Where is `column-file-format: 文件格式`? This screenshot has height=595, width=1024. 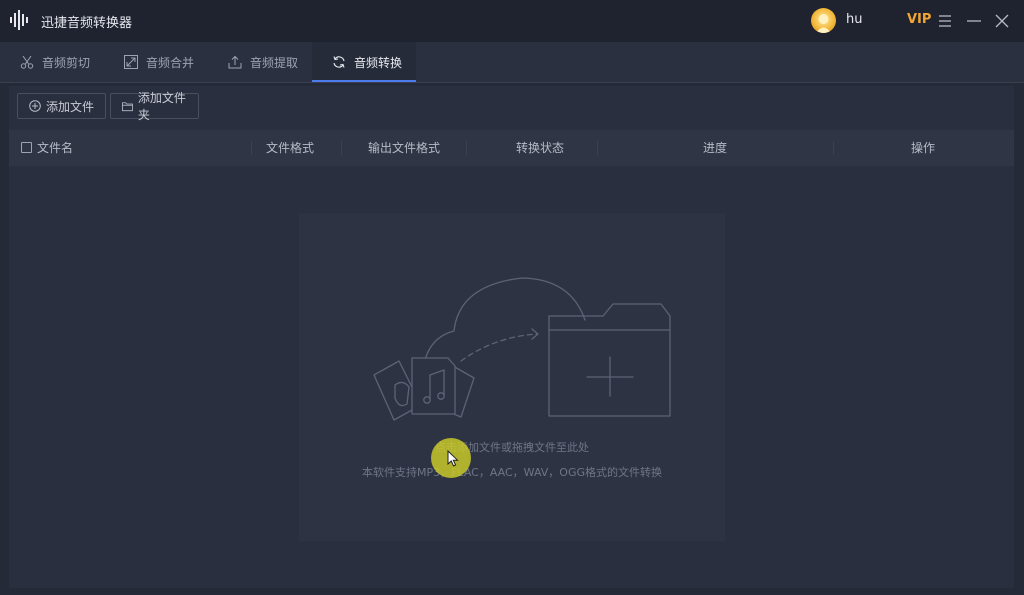 column-file-format: 文件格式 is located at coordinates (290, 148).